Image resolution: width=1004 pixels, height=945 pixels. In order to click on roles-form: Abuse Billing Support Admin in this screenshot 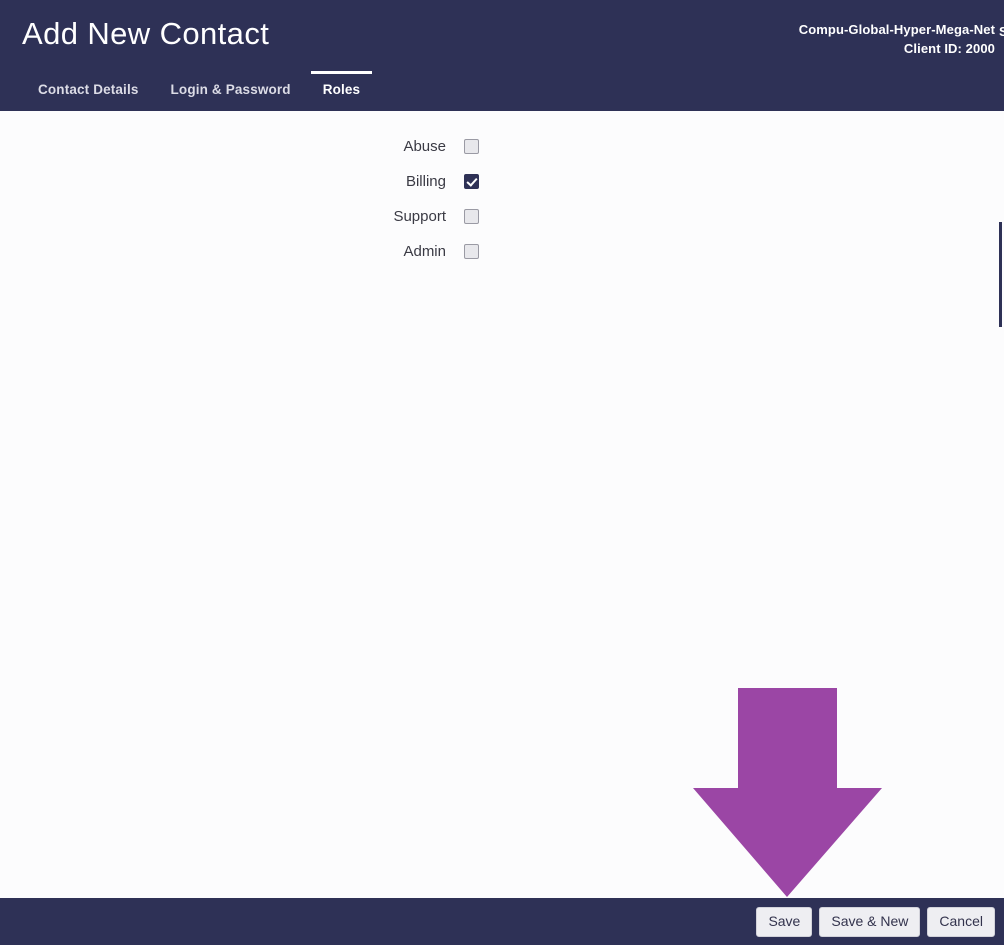, I will do `click(239, 199)`.